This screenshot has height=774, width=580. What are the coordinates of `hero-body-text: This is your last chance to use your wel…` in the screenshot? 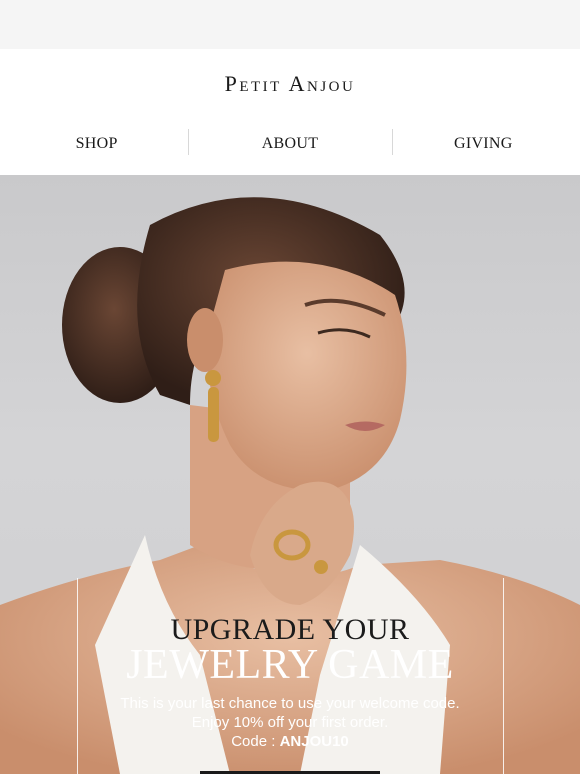 It's located at (290, 713).